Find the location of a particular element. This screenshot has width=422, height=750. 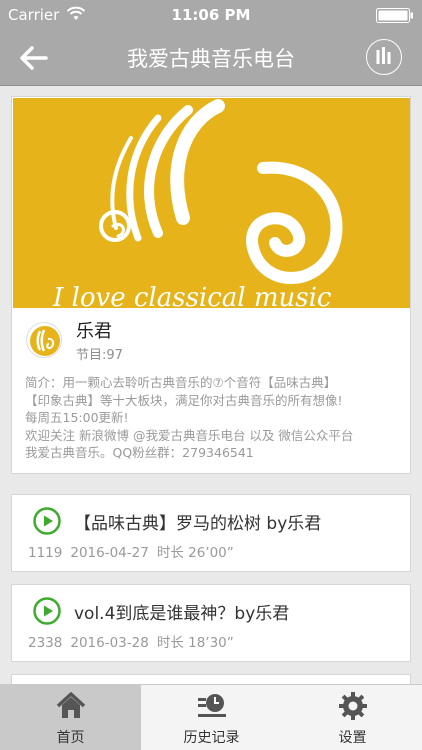

equalizer-button is located at coordinates (384, 57).